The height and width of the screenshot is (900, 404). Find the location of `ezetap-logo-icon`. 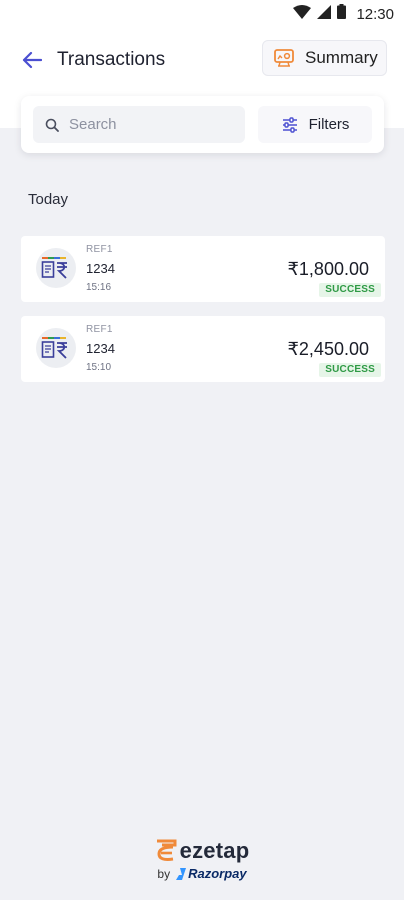

ezetap-logo-icon is located at coordinates (166, 850).